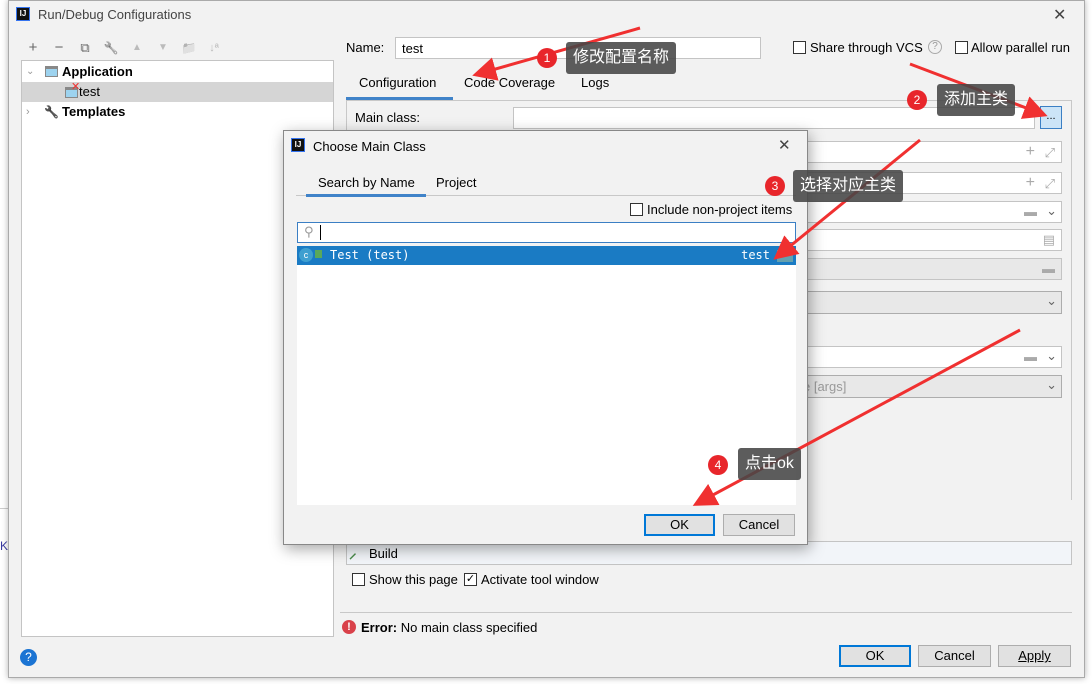 This screenshot has height=684, width=1092. Describe the element at coordinates (547, 58) in the screenshot. I see `annotation-number: 1` at that location.